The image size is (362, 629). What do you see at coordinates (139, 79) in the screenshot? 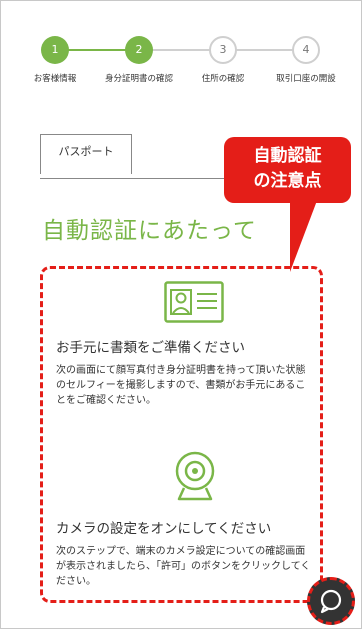
I see `step-2-label: 身分証明書の確認` at bounding box center [139, 79].